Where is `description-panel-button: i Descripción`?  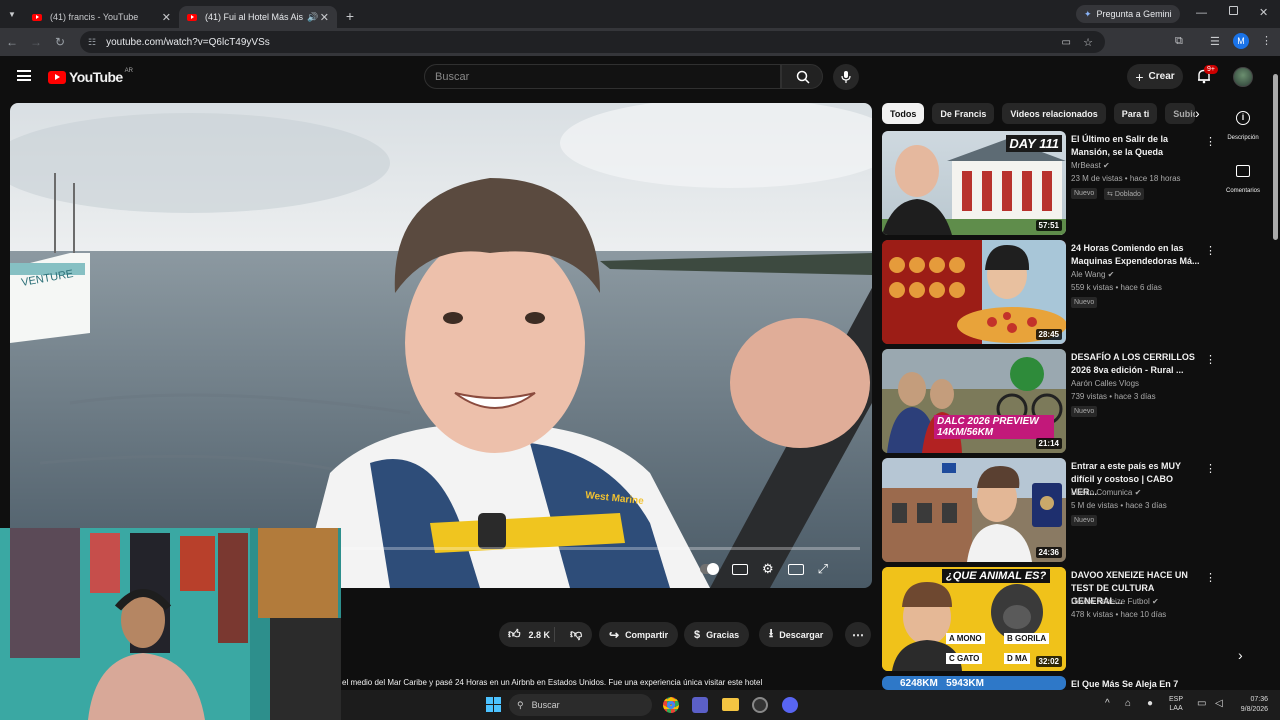 description-panel-button: i Descripción is located at coordinates (1243, 126).